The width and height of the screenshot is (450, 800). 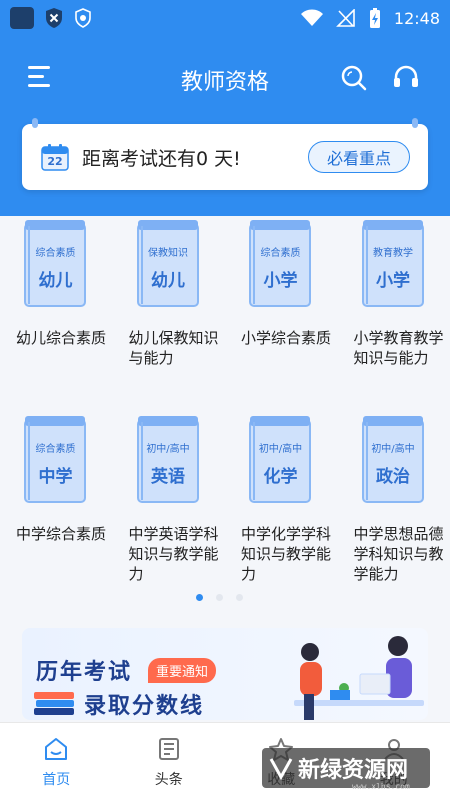 I want to click on subject-item: 综合素质 小学 小学综合素质, so click(x=281, y=314).